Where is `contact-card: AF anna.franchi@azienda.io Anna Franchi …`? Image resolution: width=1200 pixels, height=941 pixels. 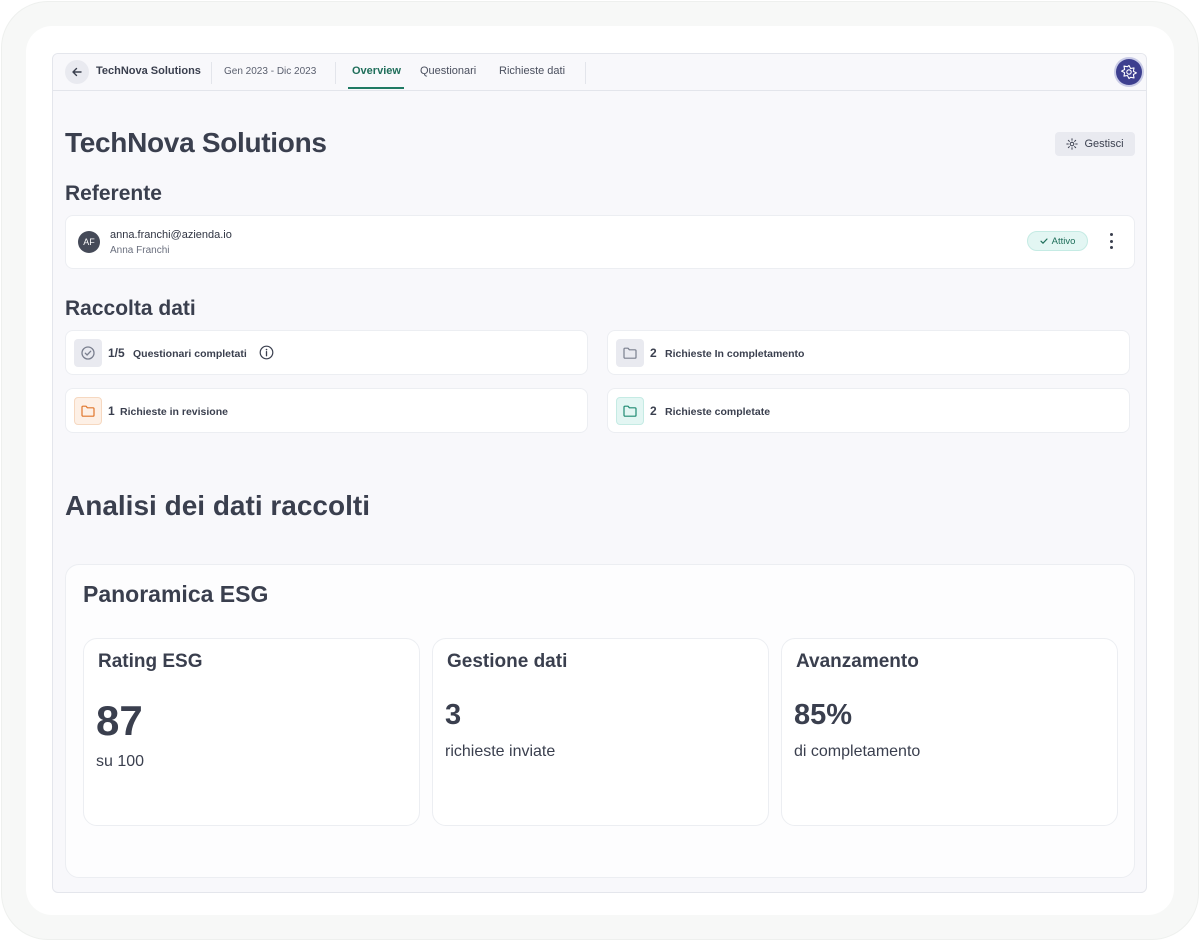 contact-card: AF anna.franchi@azienda.io Anna Franchi … is located at coordinates (600, 242).